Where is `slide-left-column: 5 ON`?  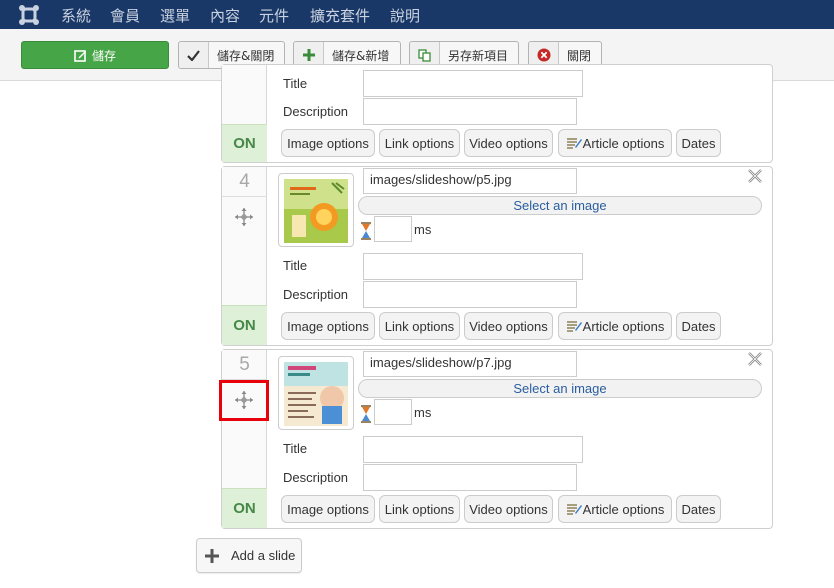
slide-left-column: 5 ON is located at coordinates (244, 439).